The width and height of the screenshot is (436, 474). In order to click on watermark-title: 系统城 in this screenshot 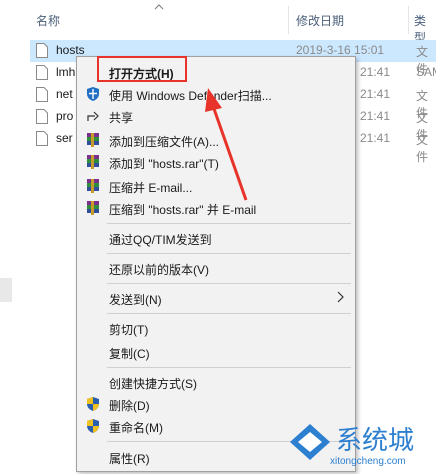, I will do `click(375, 441)`.